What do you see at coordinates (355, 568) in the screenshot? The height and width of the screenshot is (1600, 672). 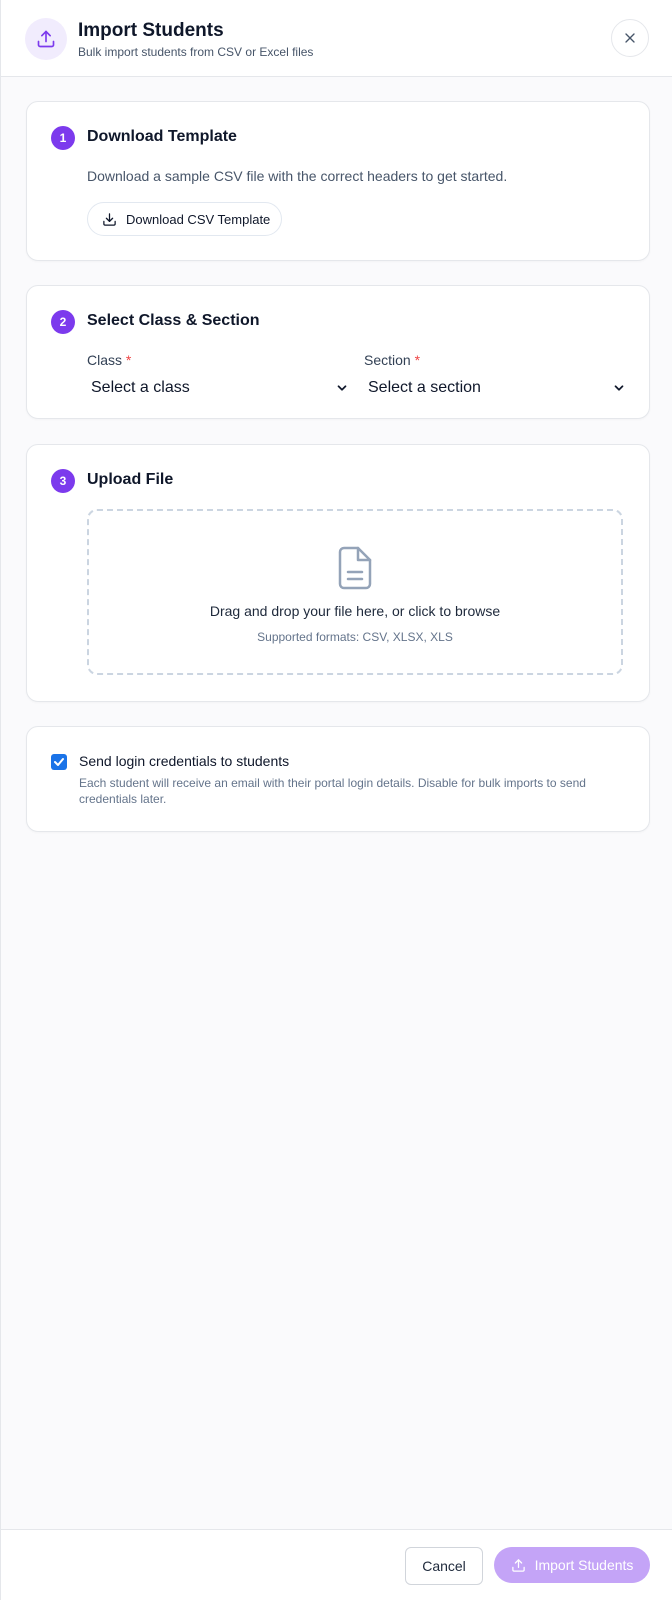 I see `file-icon` at bounding box center [355, 568].